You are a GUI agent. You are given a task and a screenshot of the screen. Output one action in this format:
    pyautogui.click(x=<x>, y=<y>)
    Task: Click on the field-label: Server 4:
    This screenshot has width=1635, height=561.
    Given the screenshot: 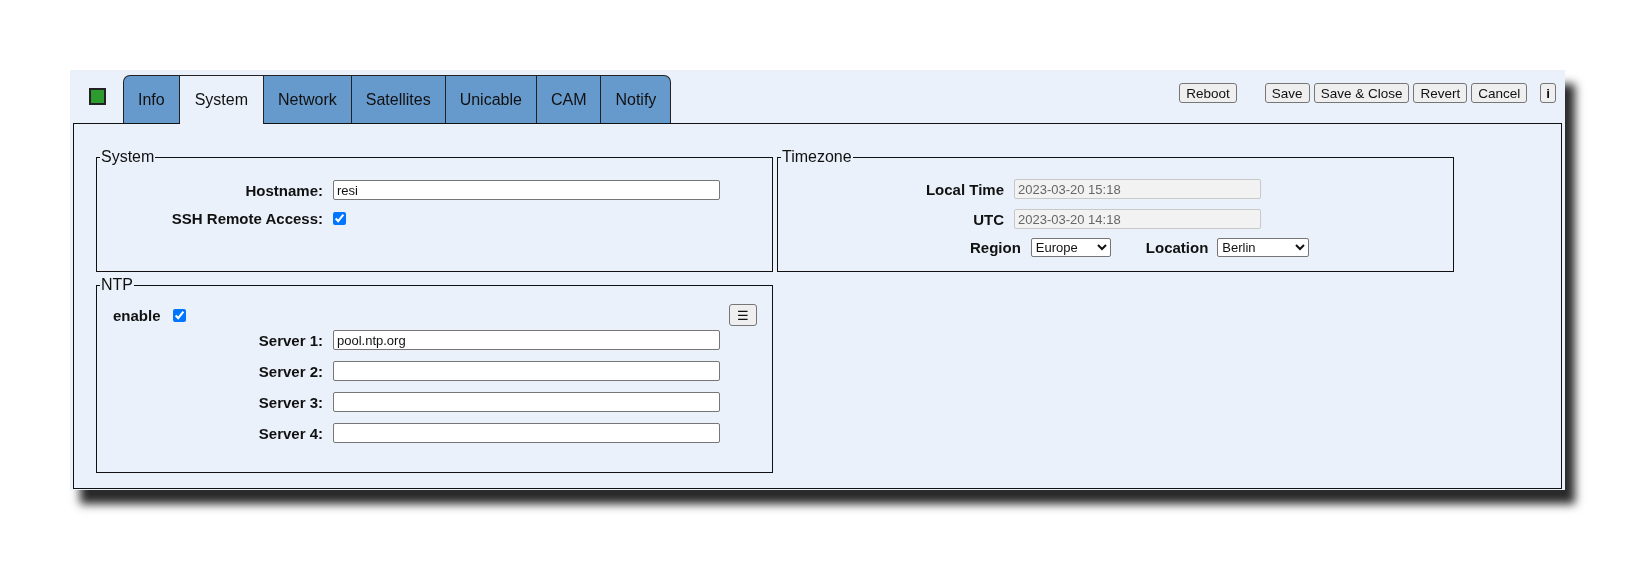 What is the action you would take?
    pyautogui.click(x=290, y=433)
    